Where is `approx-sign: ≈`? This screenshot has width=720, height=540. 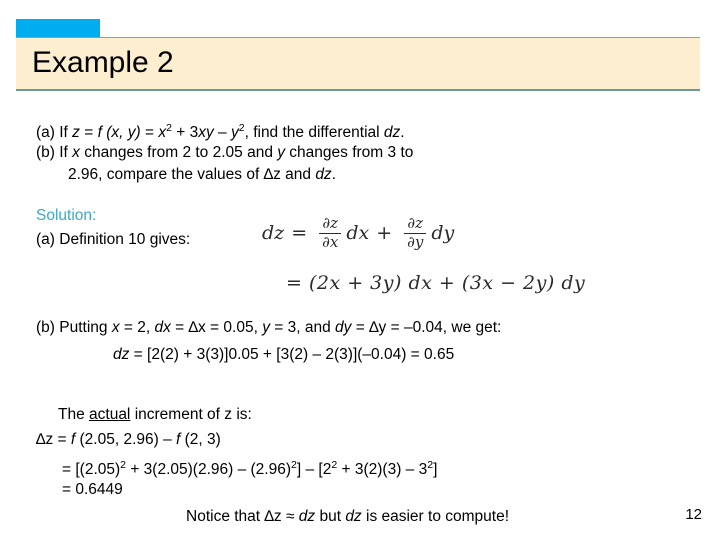
approx-sign: ≈ is located at coordinates (290, 516).